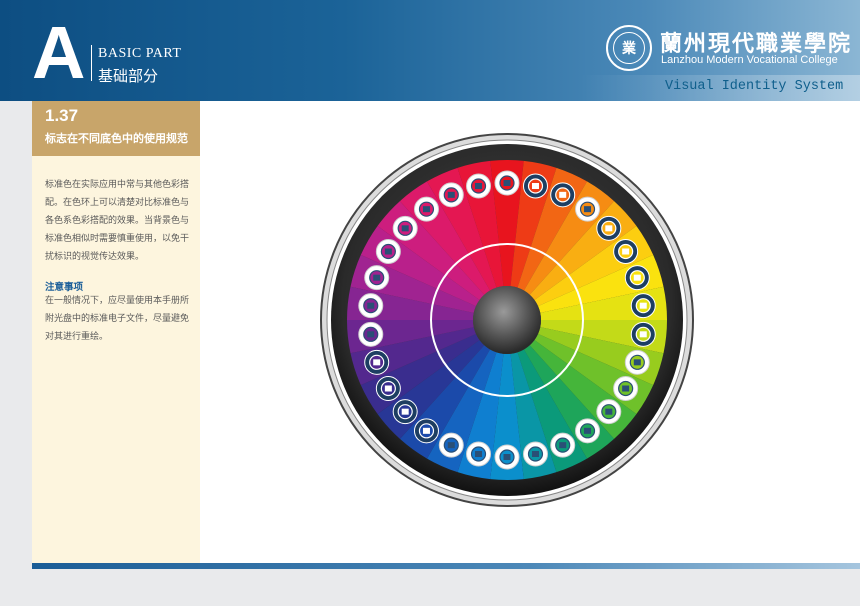 This screenshot has height=606, width=860. Describe the element at coordinates (64, 287) in the screenshot. I see `note-title: 注意事项` at that location.